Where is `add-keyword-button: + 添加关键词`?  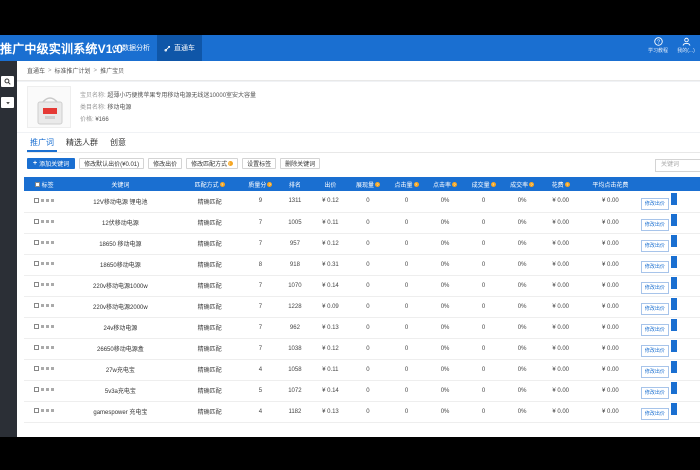
add-keyword-button: + 添加关键词 is located at coordinates (51, 163).